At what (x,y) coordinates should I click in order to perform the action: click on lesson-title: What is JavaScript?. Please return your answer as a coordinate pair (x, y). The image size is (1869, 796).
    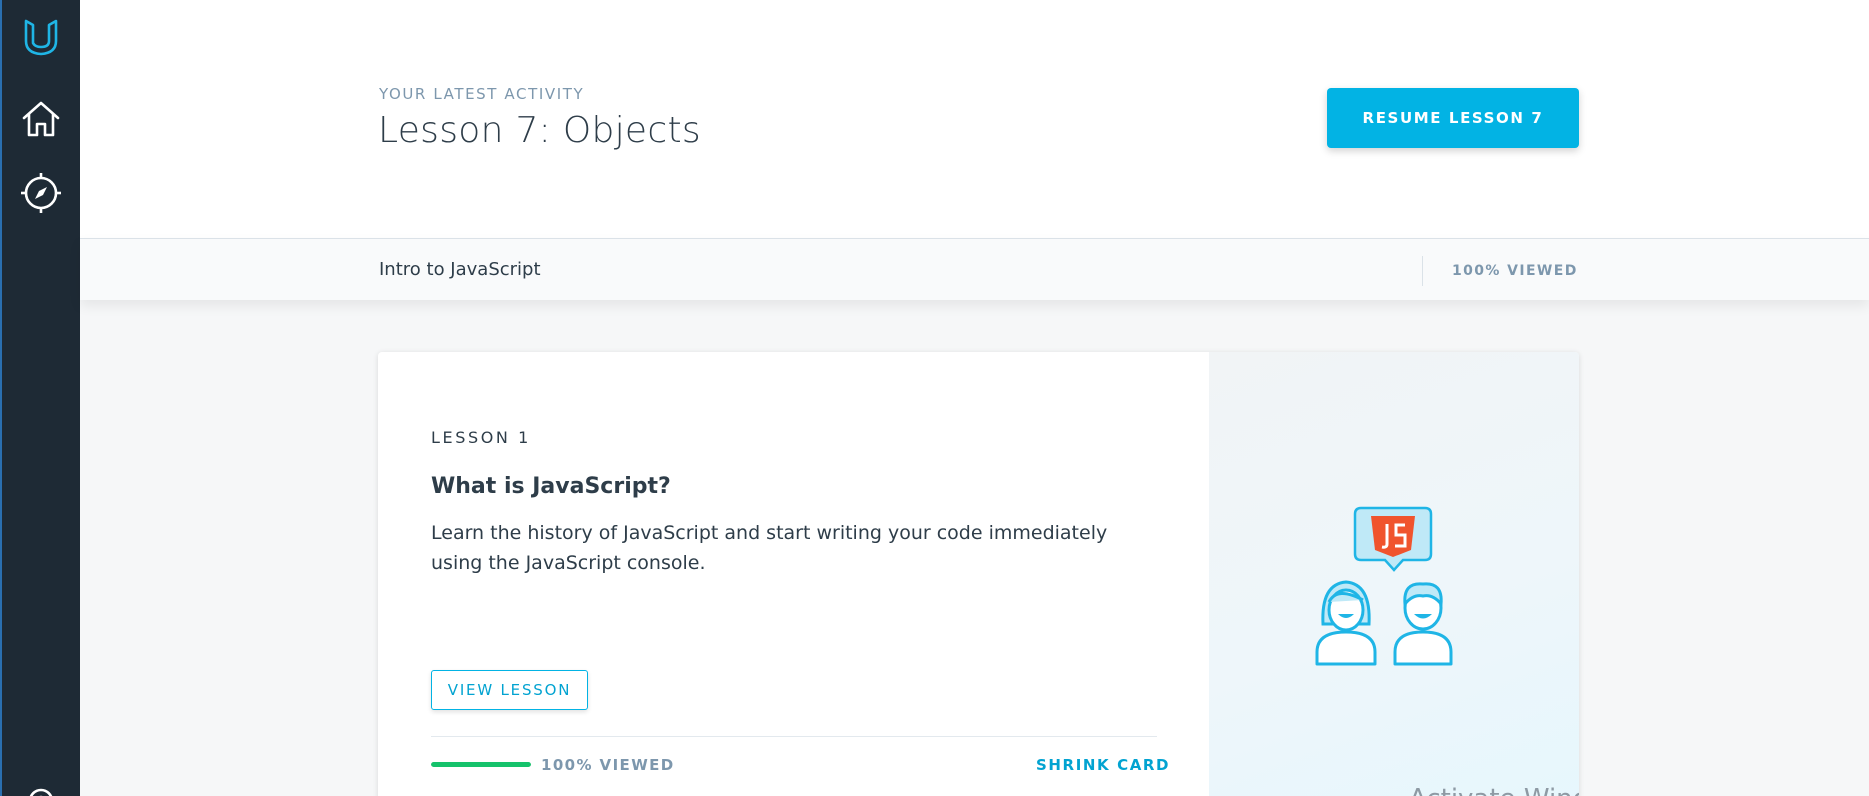
    Looking at the image, I should click on (551, 486).